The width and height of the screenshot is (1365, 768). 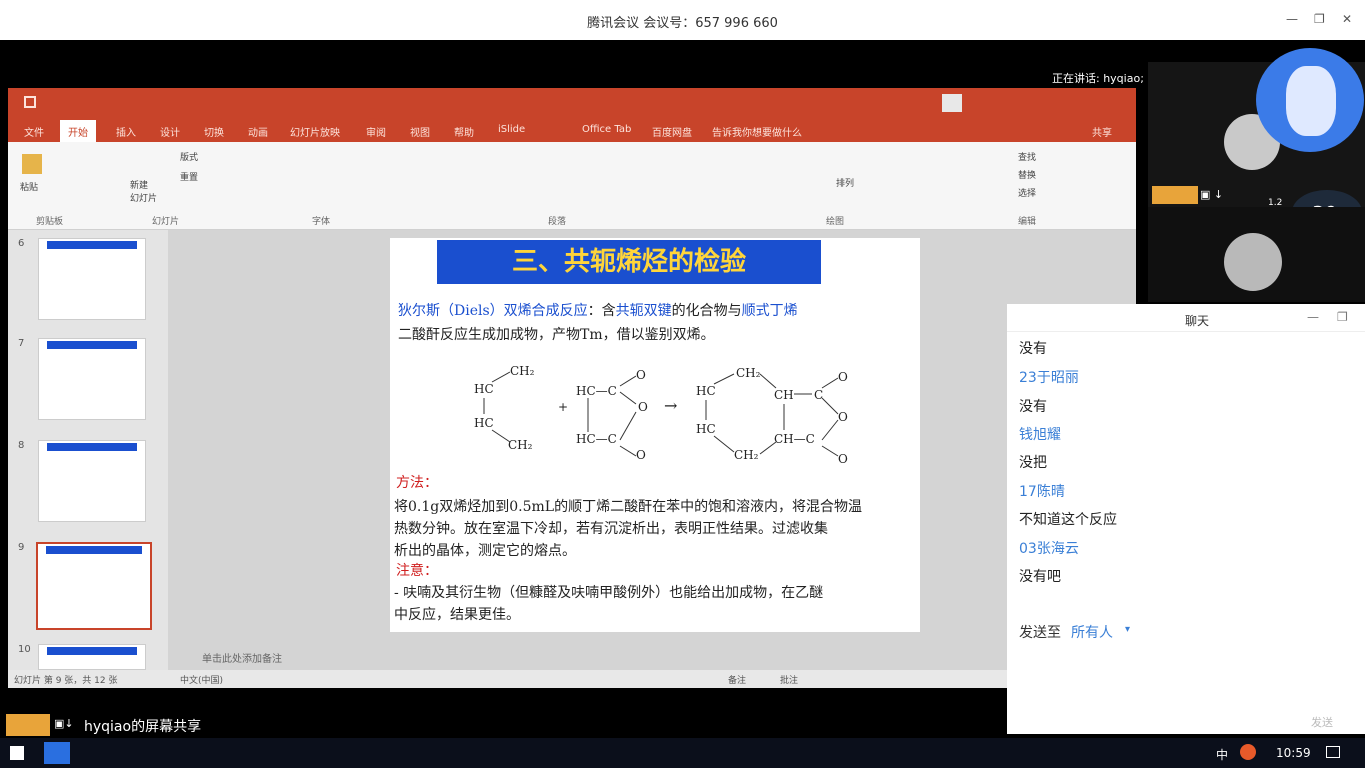 I want to click on thumb-number: 8, so click(x=21, y=445).